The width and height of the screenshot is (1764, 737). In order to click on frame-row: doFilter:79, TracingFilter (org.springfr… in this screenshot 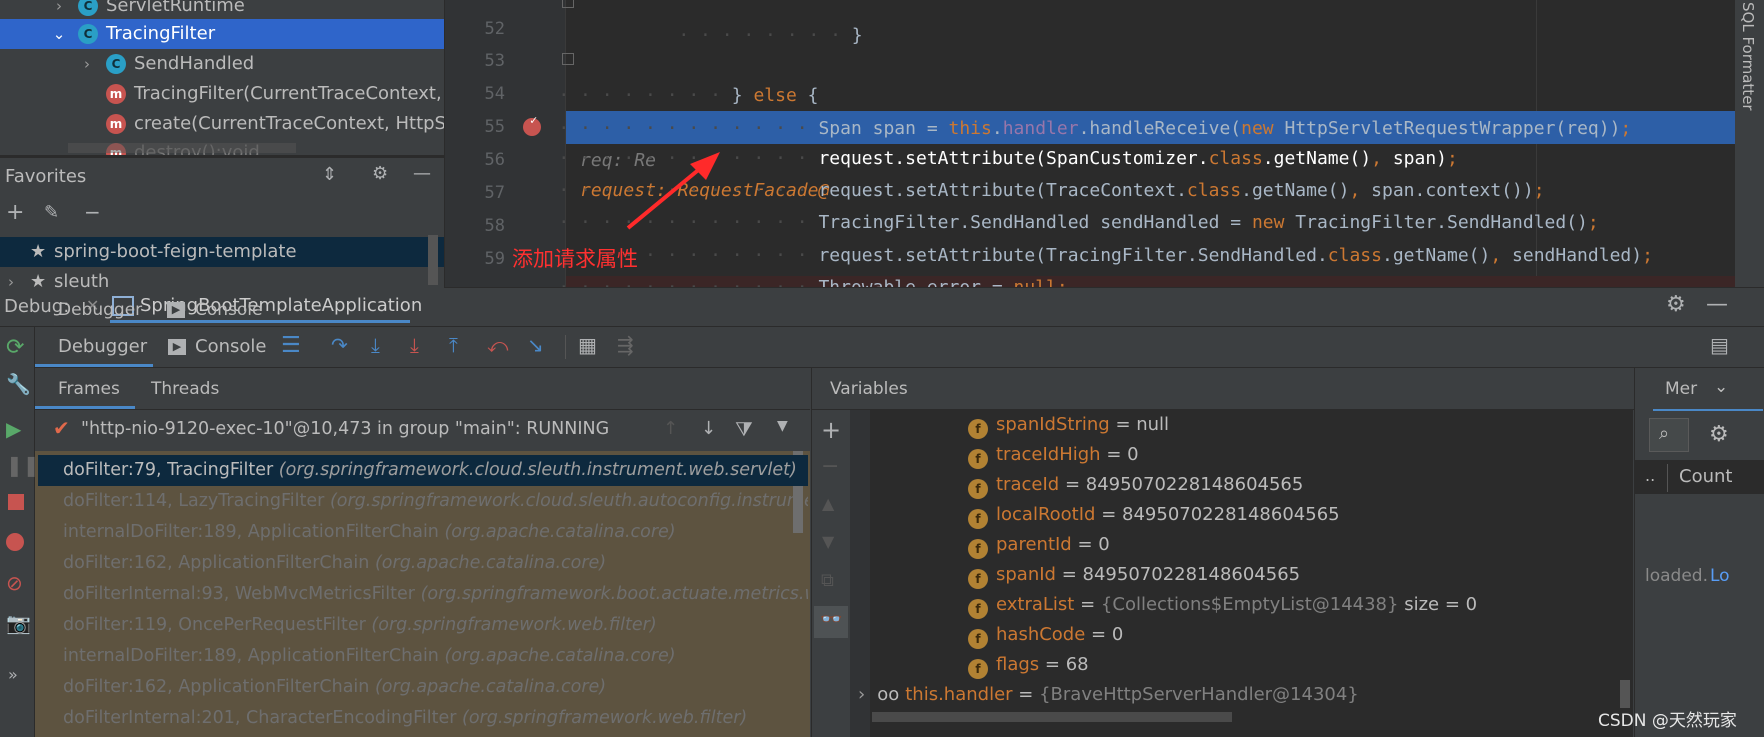, I will do `click(423, 470)`.